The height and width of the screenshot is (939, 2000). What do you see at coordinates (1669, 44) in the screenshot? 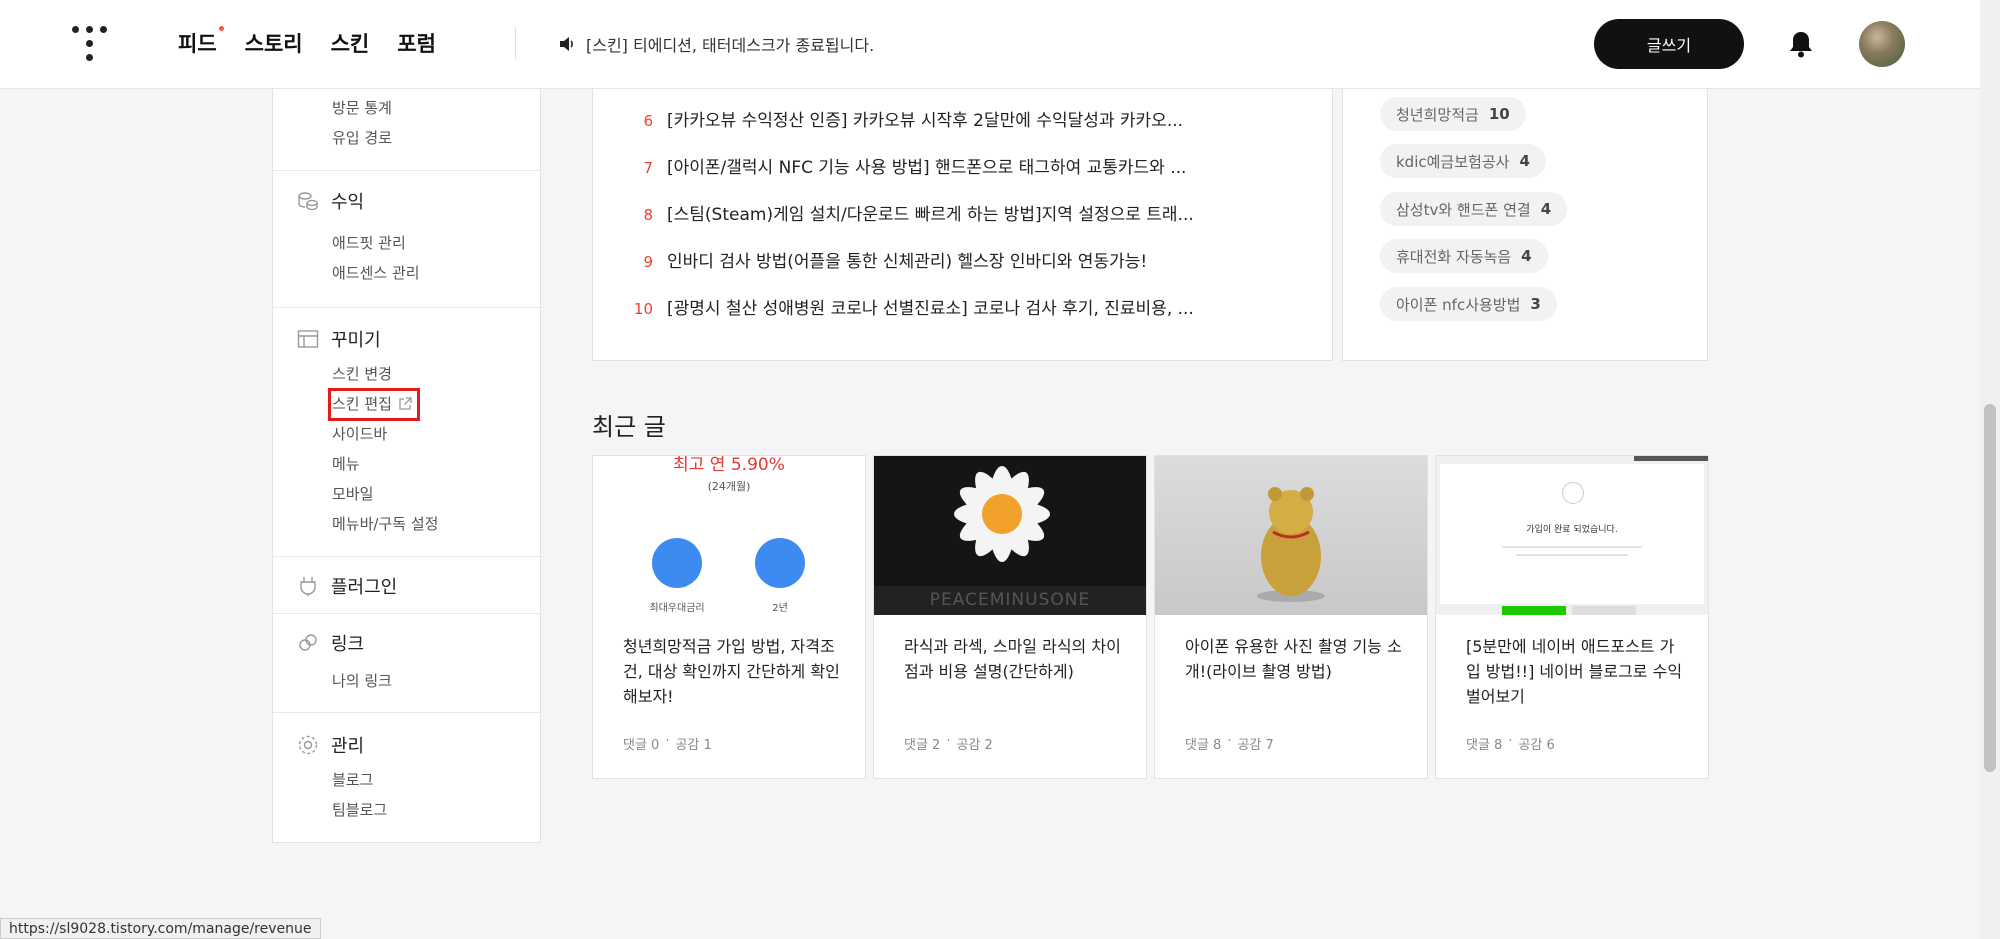
I see `write-button: 글쓰기` at bounding box center [1669, 44].